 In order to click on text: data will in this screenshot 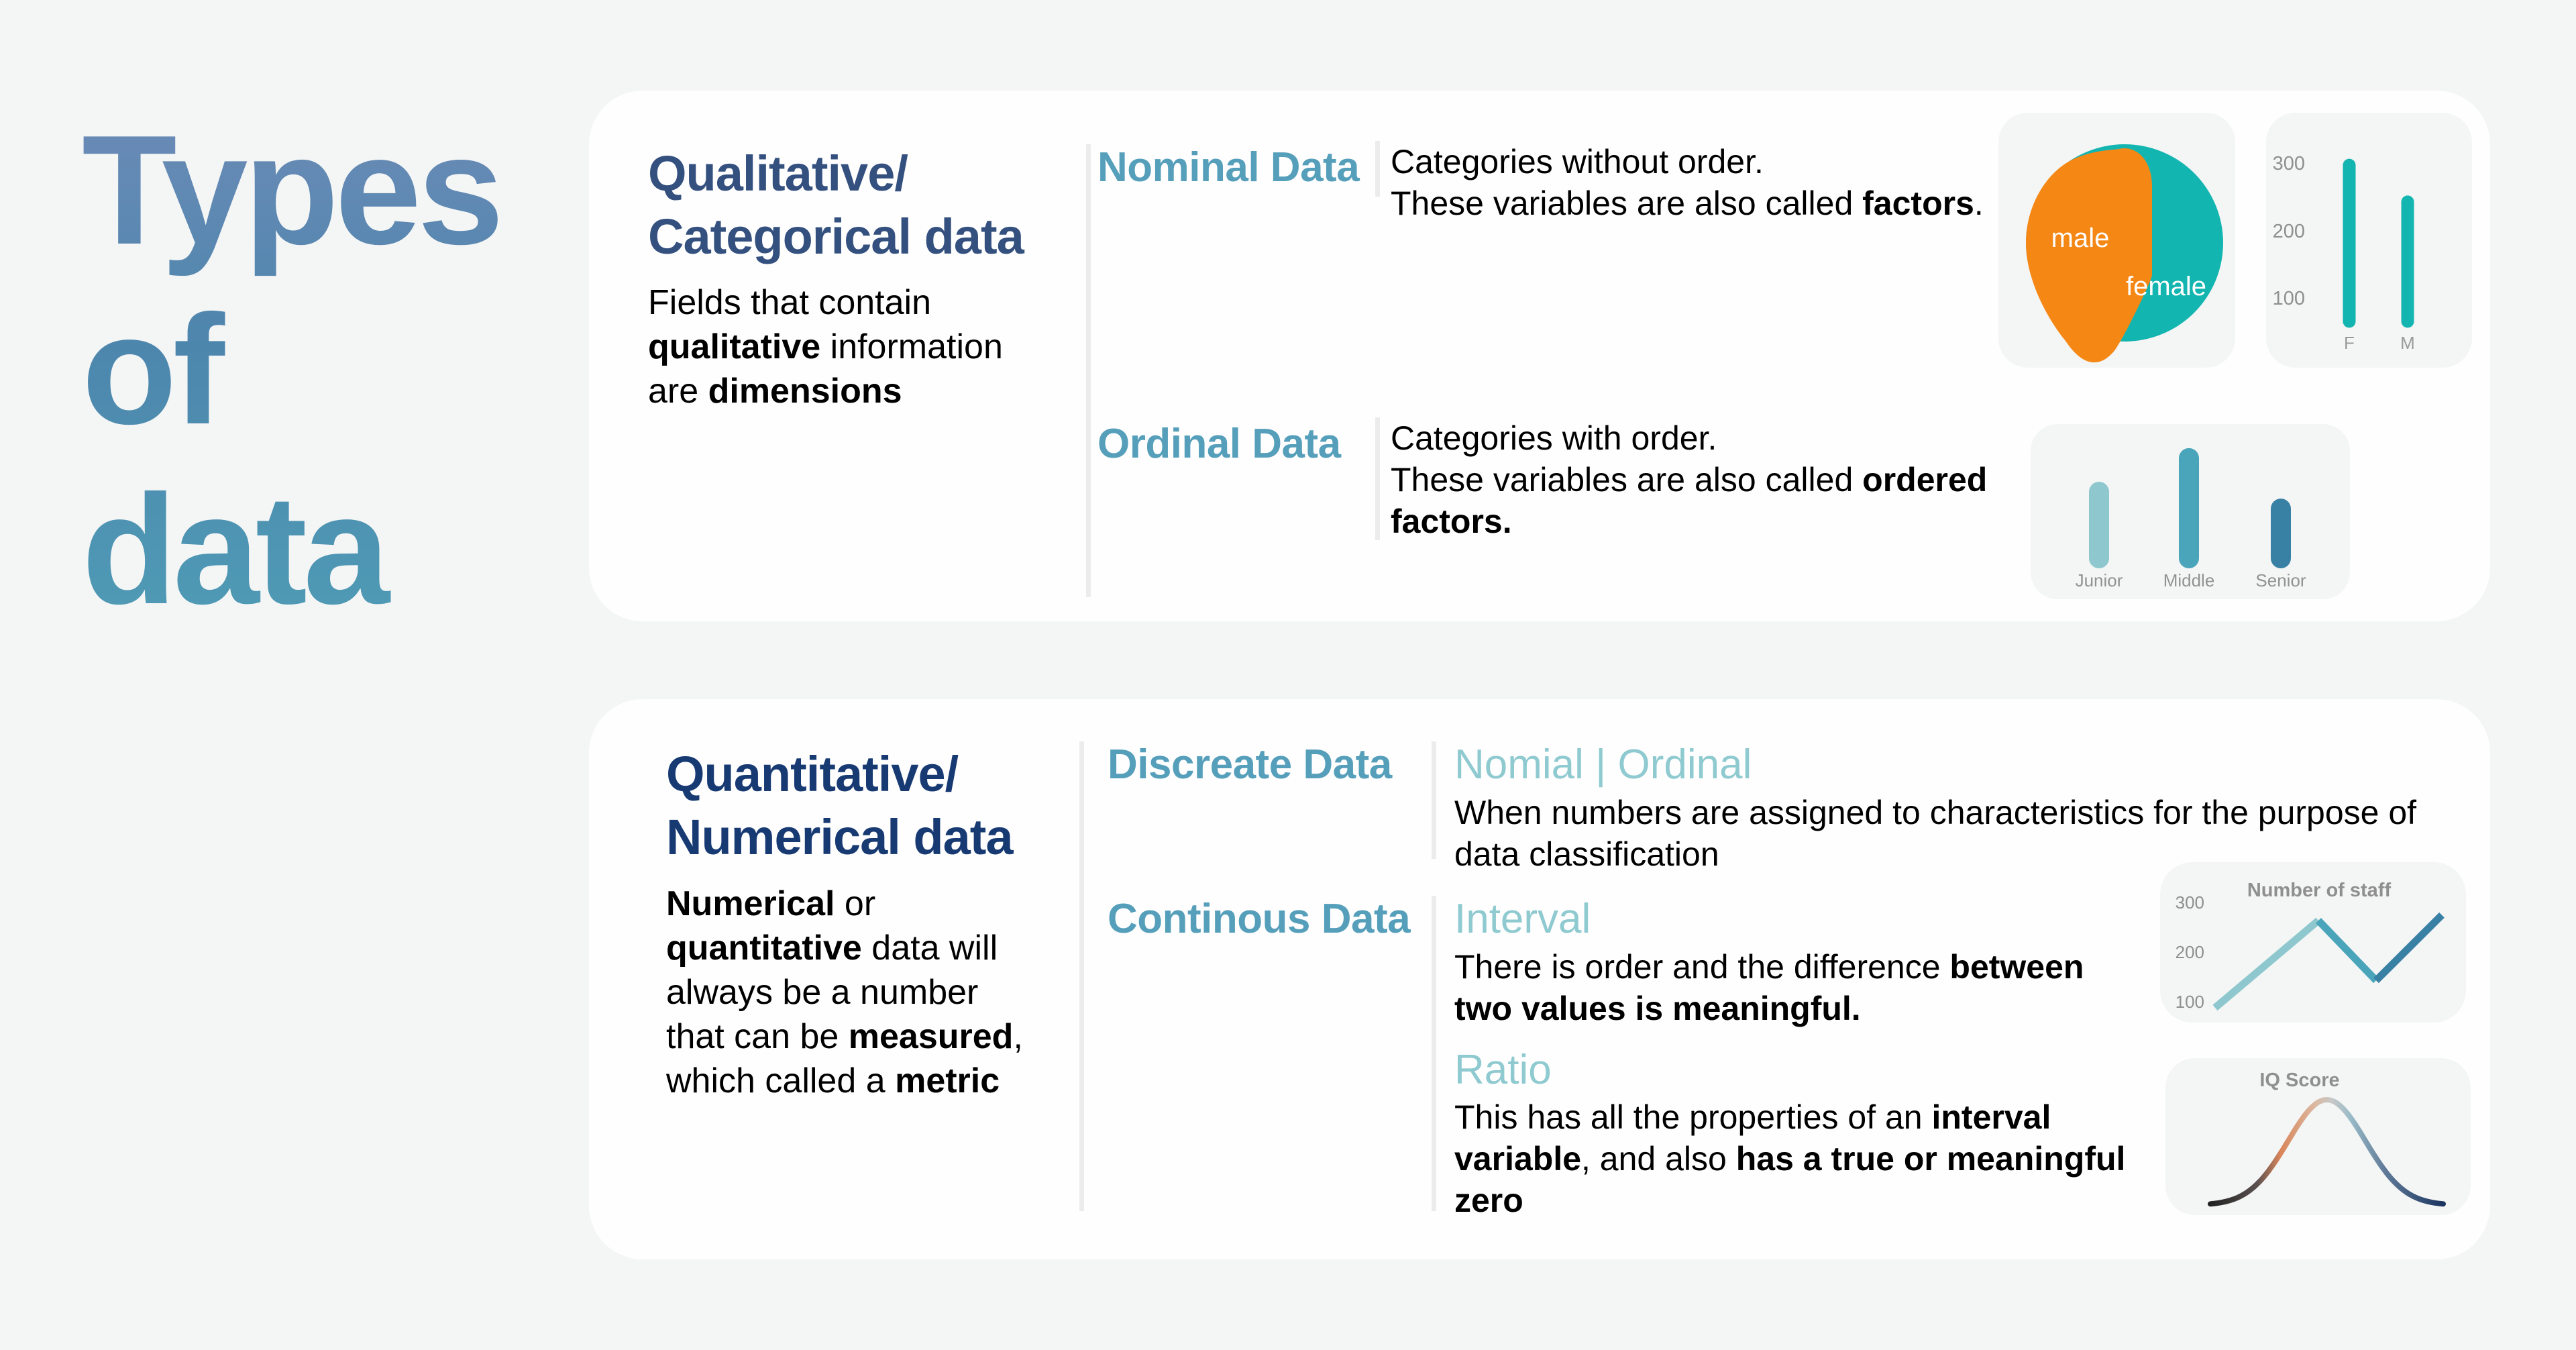, I will do `click(929, 948)`.